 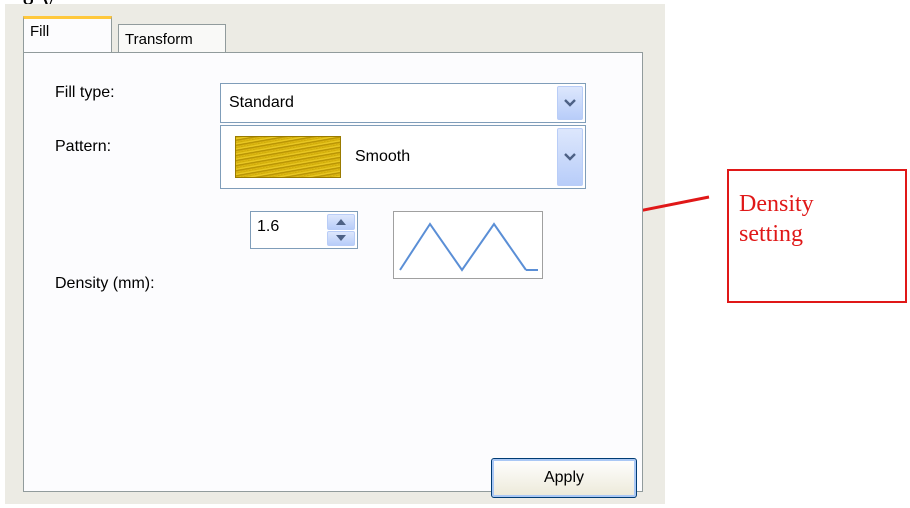 I want to click on density-callout: Density setting, so click(x=817, y=236).